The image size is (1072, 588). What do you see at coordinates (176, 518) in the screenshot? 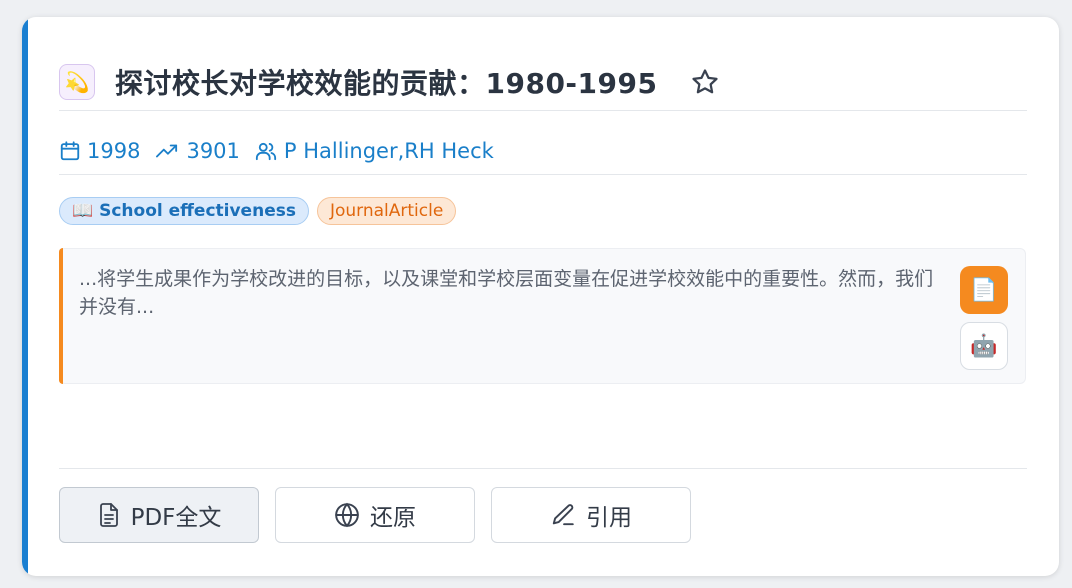
I see `pdf-fulltext-label: PDF全文` at bounding box center [176, 518].